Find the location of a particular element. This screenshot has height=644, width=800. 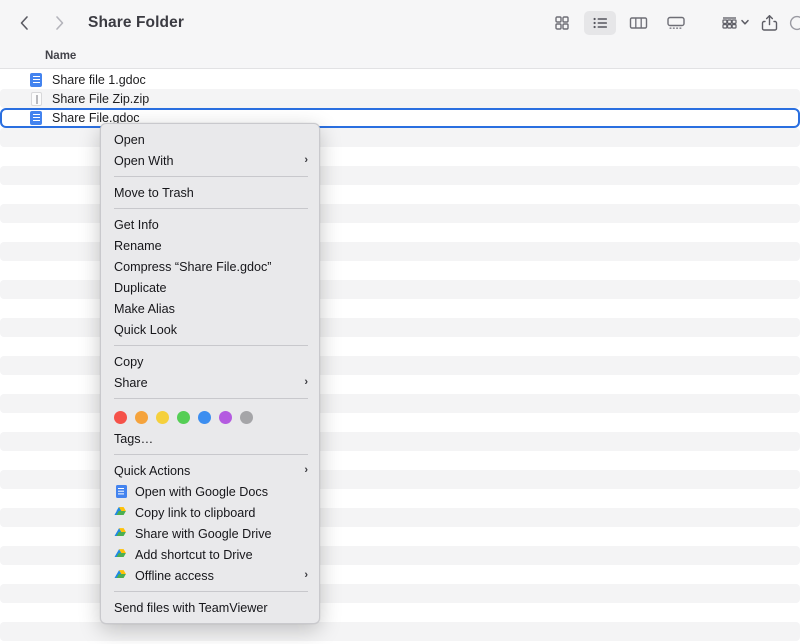

tag-swatch-red is located at coordinates (120, 417).